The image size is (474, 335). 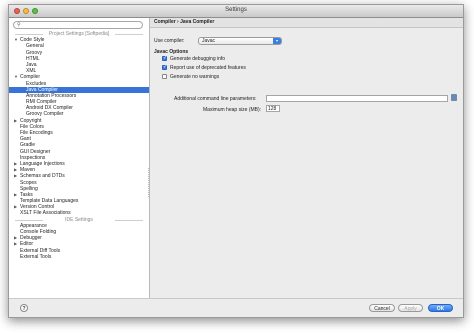 What do you see at coordinates (208, 68) in the screenshot?
I see `report-deprecated-label: Report use of deprecated features` at bounding box center [208, 68].